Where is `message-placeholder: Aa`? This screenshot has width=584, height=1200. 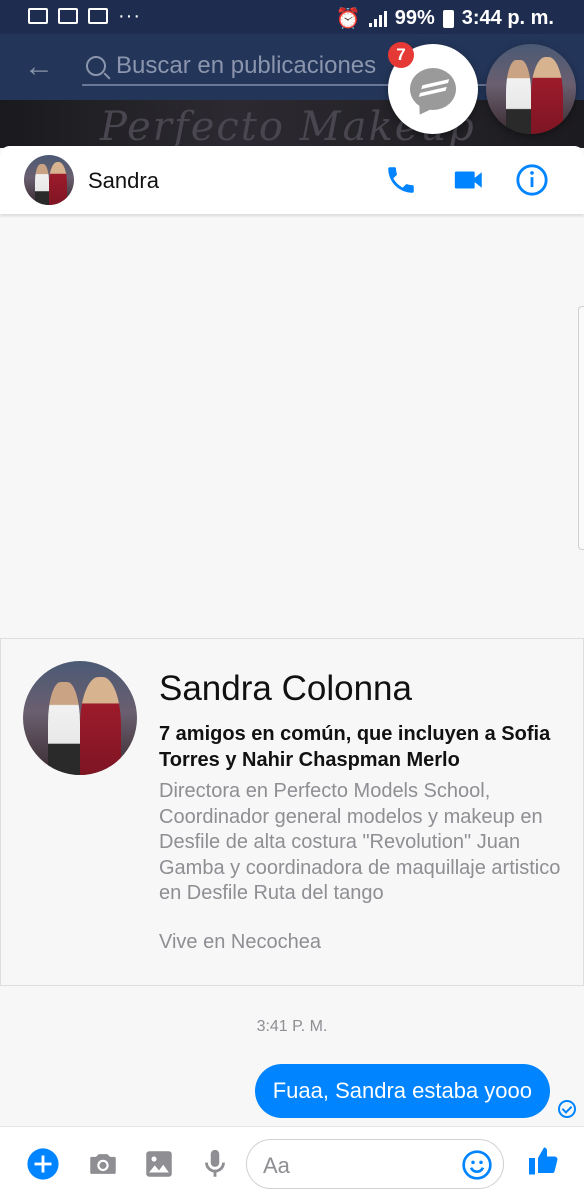
message-placeholder: Aa is located at coordinates (276, 1165).